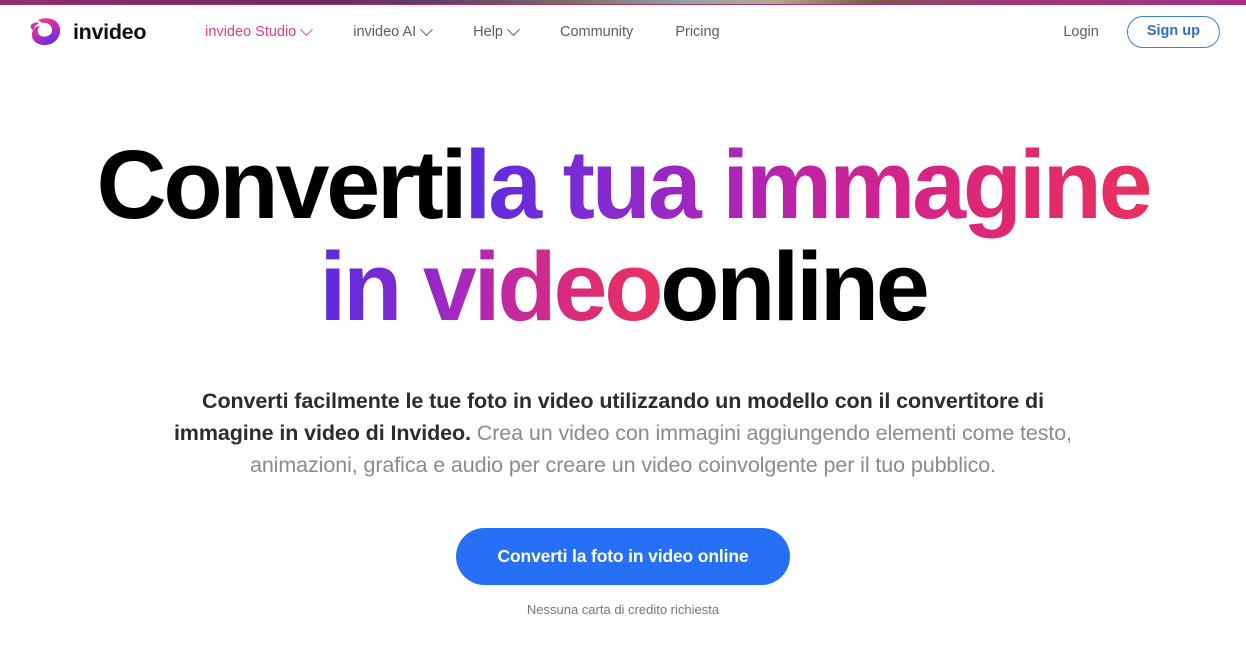 The width and height of the screenshot is (1246, 668). I want to click on nav-item-community: Community, so click(596, 32).